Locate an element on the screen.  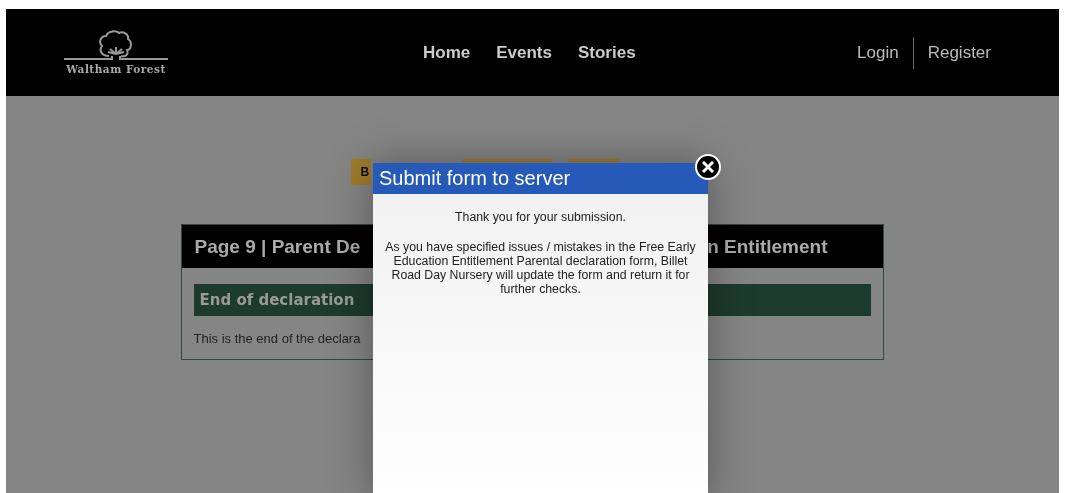
card-title: Page 9 | Parent De is located at coordinates (277, 246).